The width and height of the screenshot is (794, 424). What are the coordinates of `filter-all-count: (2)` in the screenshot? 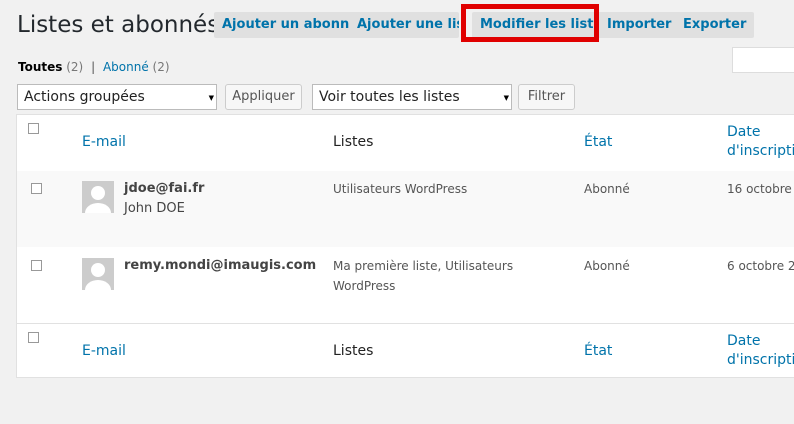 It's located at (75, 67).